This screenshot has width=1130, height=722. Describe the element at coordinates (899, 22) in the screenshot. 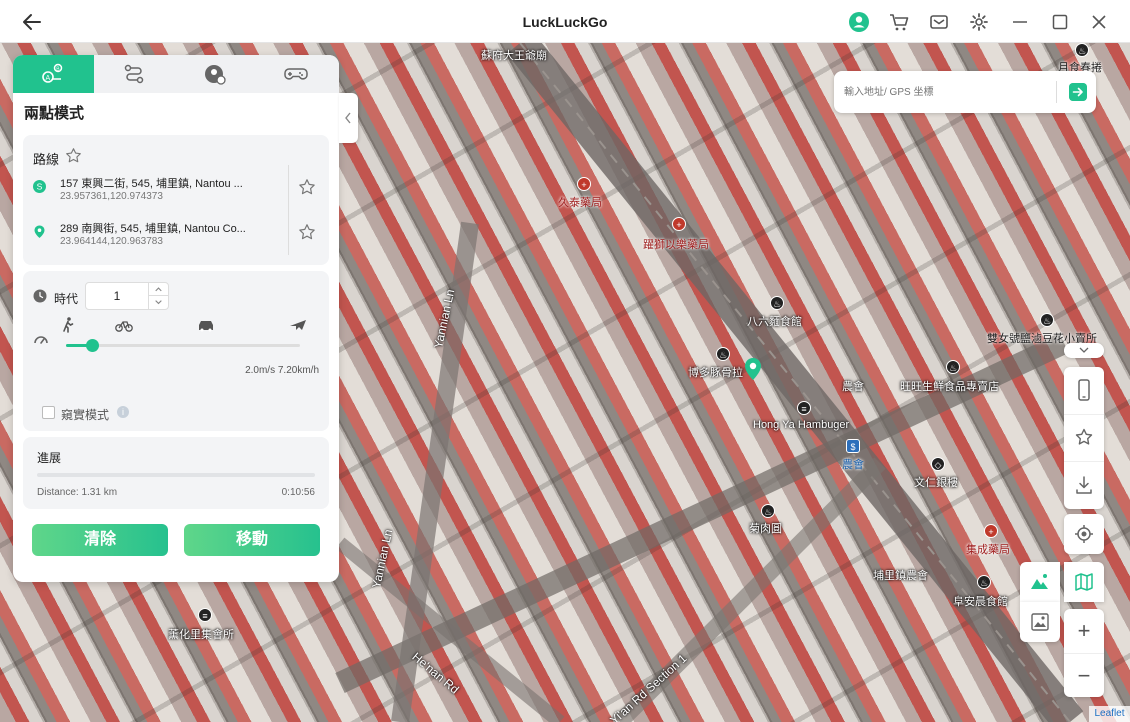

I see `cart-icon` at that location.